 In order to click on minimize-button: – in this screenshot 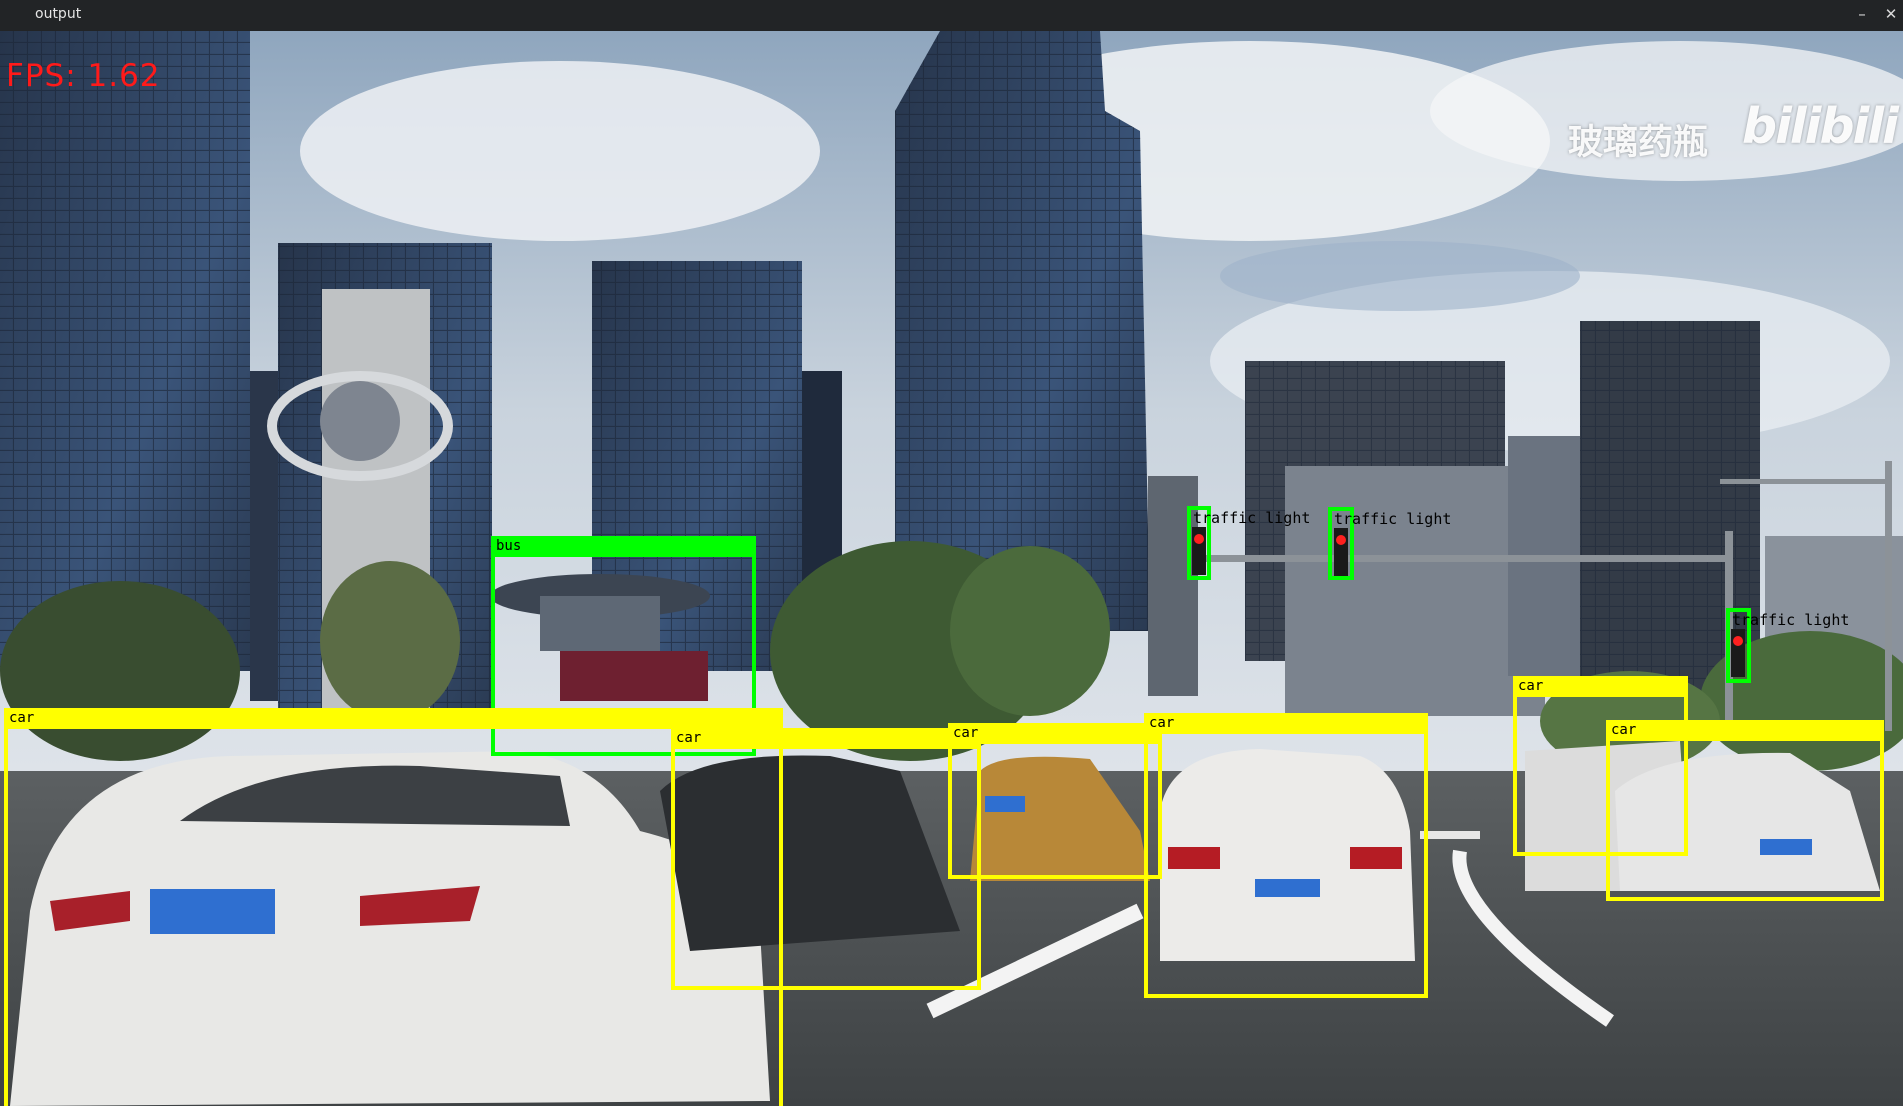, I will do `click(1862, 14)`.